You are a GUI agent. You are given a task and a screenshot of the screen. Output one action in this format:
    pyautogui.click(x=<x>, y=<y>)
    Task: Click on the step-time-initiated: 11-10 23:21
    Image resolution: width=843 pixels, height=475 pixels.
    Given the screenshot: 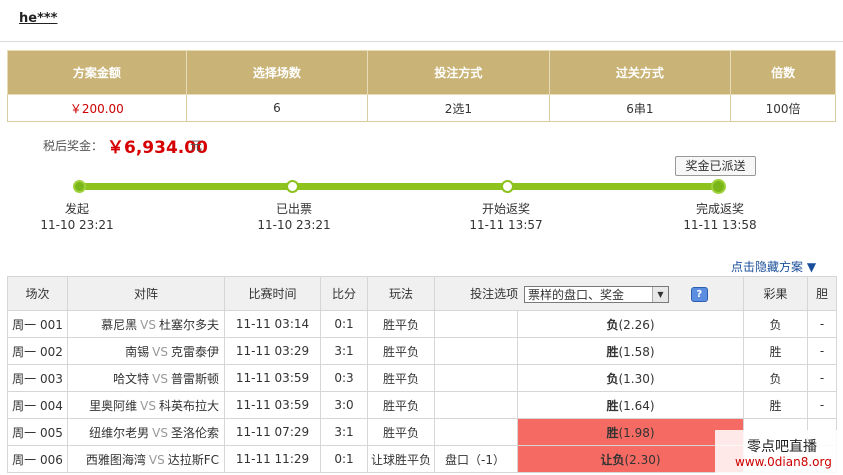 What is the action you would take?
    pyautogui.click(x=77, y=225)
    